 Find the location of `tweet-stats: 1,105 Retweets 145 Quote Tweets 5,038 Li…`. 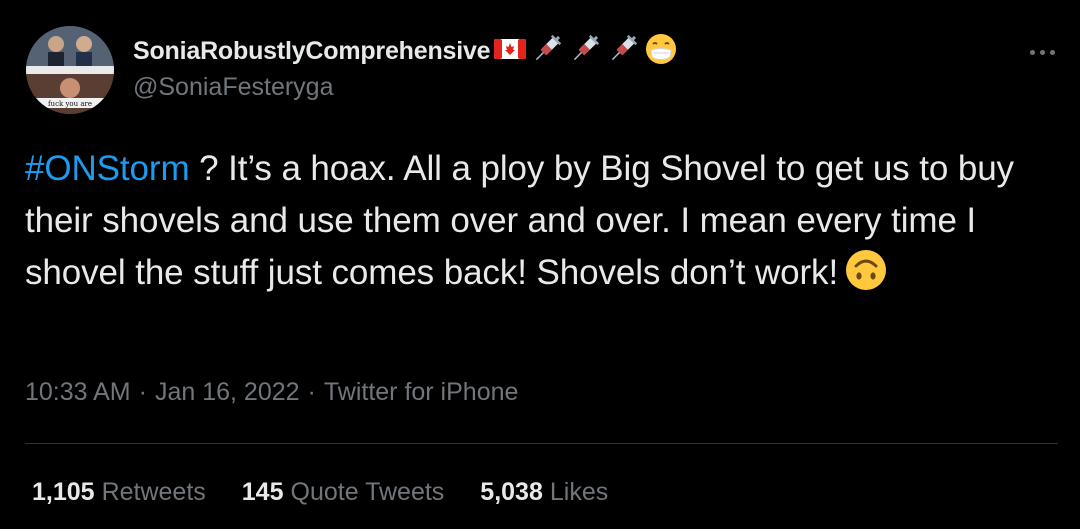

tweet-stats: 1,105 Retweets 145 Quote Tweets 5,038 Li… is located at coordinates (338, 492).